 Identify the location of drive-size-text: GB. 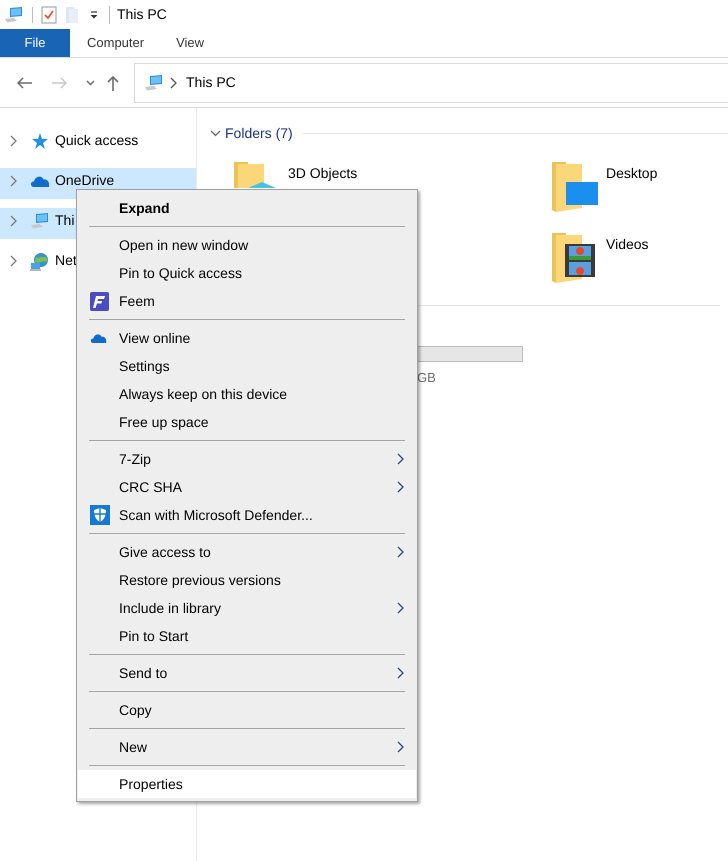
(427, 378).